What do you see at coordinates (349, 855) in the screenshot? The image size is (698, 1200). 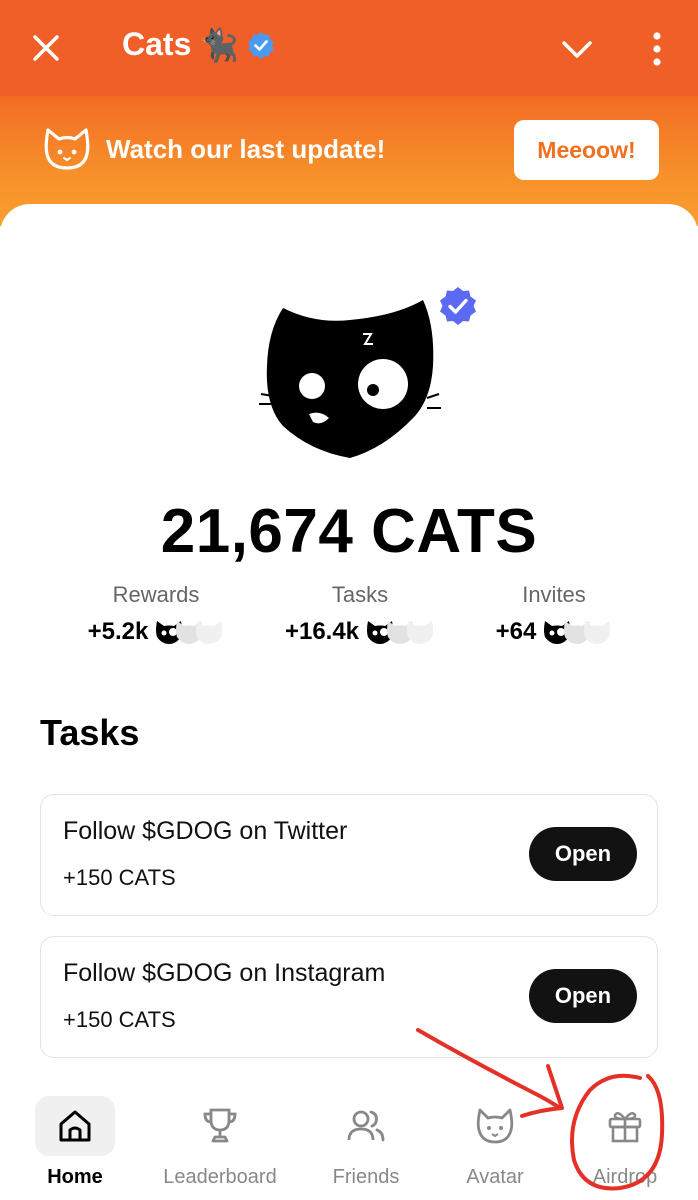 I see `task-card: Follow $GDOG on Twitter +150 CATS Open` at bounding box center [349, 855].